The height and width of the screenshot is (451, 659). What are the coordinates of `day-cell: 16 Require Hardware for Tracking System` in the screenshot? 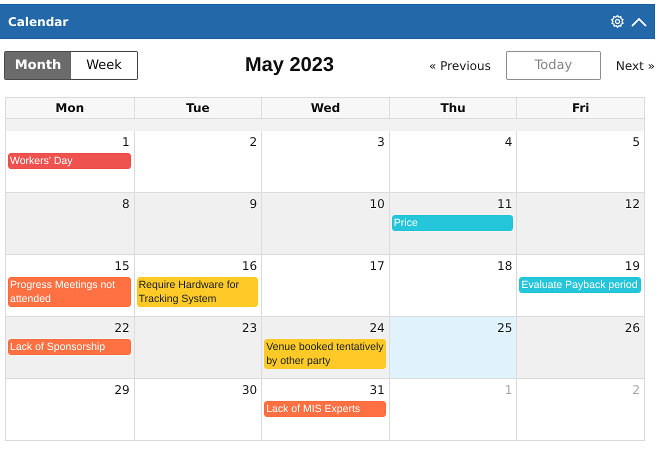 It's located at (198, 285).